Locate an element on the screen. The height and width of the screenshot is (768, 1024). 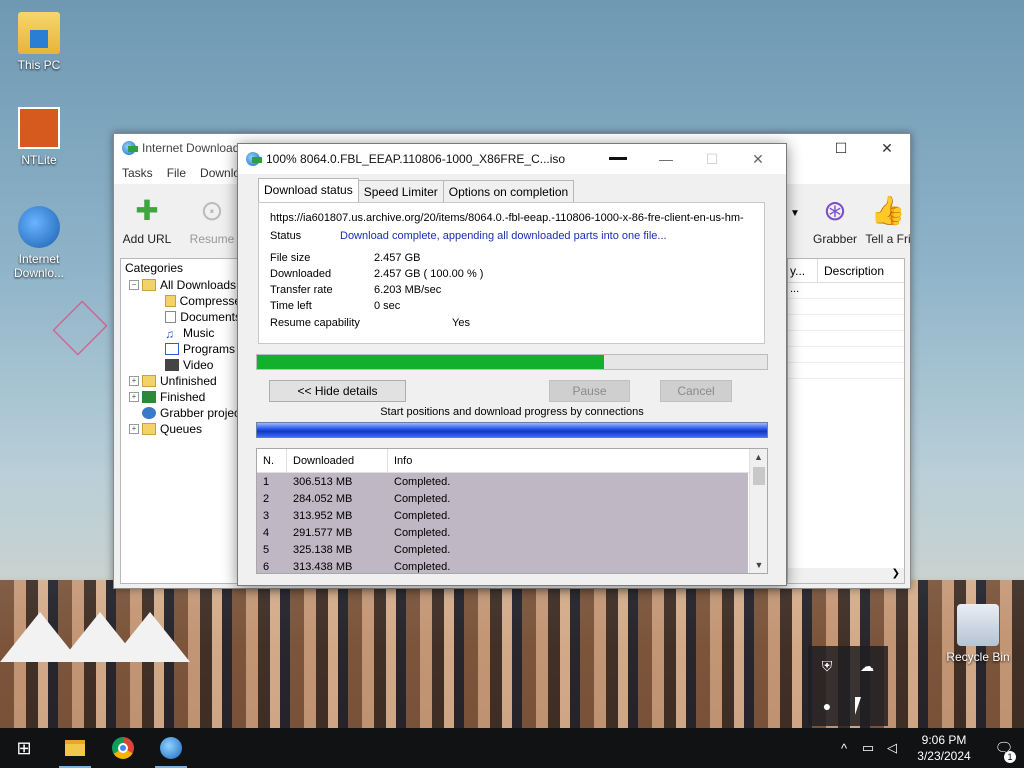
onedrive-cloud-icon: ☁ is located at coordinates (867, 667).